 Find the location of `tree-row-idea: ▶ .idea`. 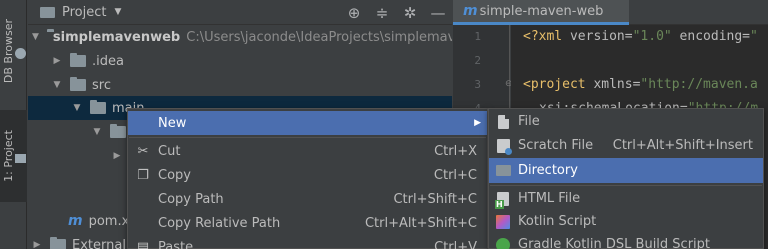

tree-row-idea: ▶ .idea is located at coordinates (240, 61).